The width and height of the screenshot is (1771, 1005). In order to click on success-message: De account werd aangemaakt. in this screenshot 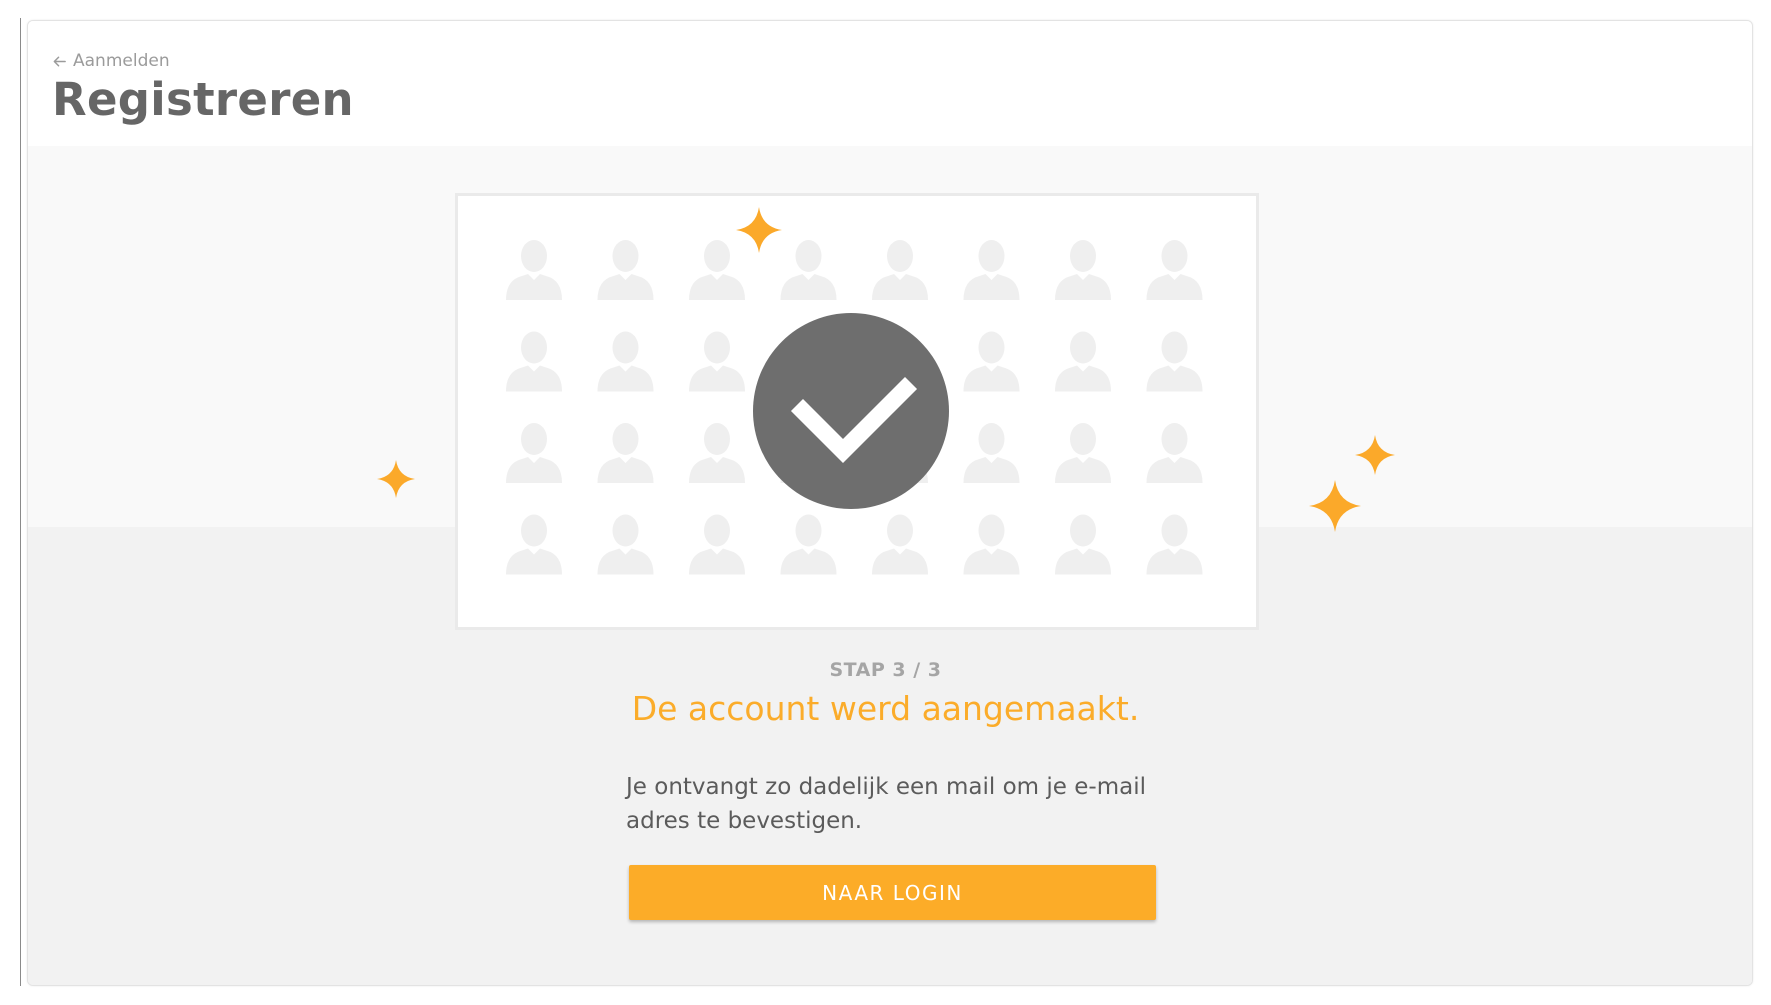, I will do `click(885, 708)`.